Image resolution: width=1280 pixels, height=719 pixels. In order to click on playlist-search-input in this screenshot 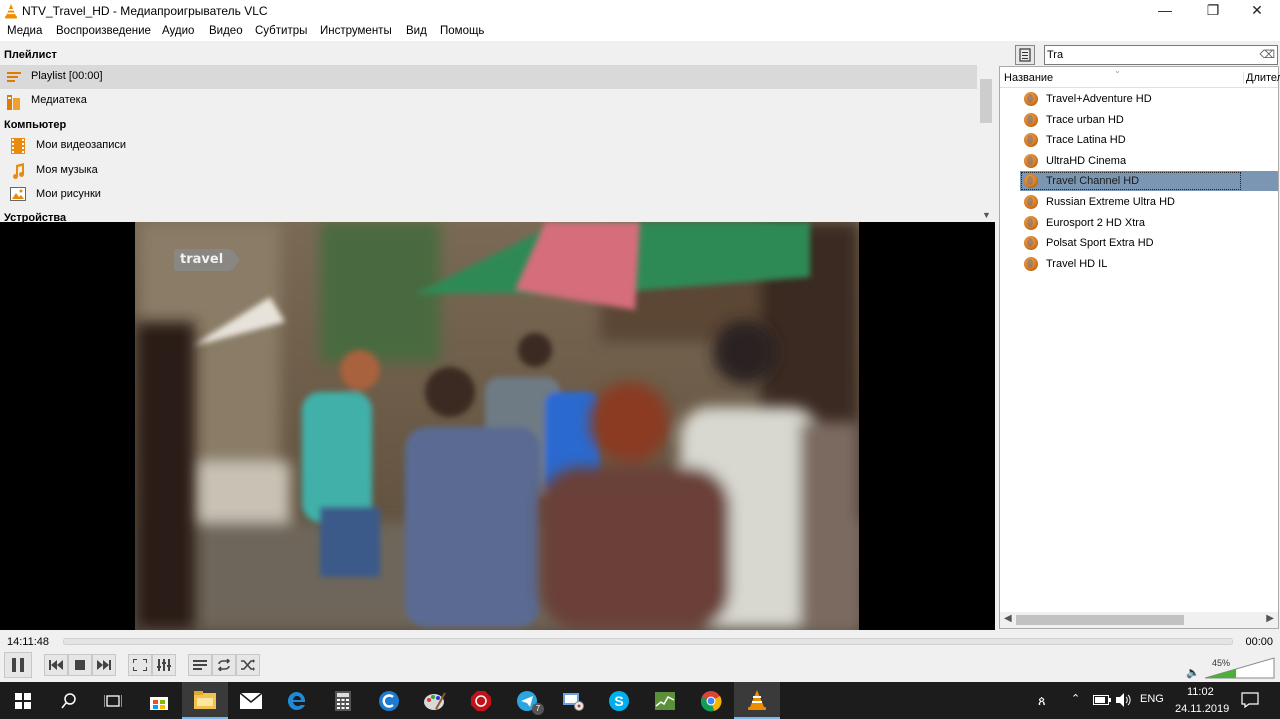, I will do `click(1147, 55)`.